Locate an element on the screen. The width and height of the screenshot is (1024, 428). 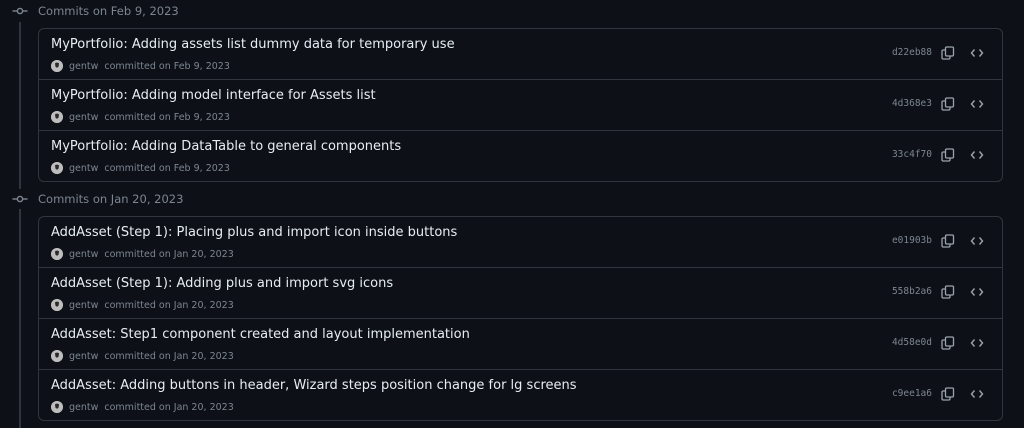
commit-sha: 558b2a6 is located at coordinates (911, 291).